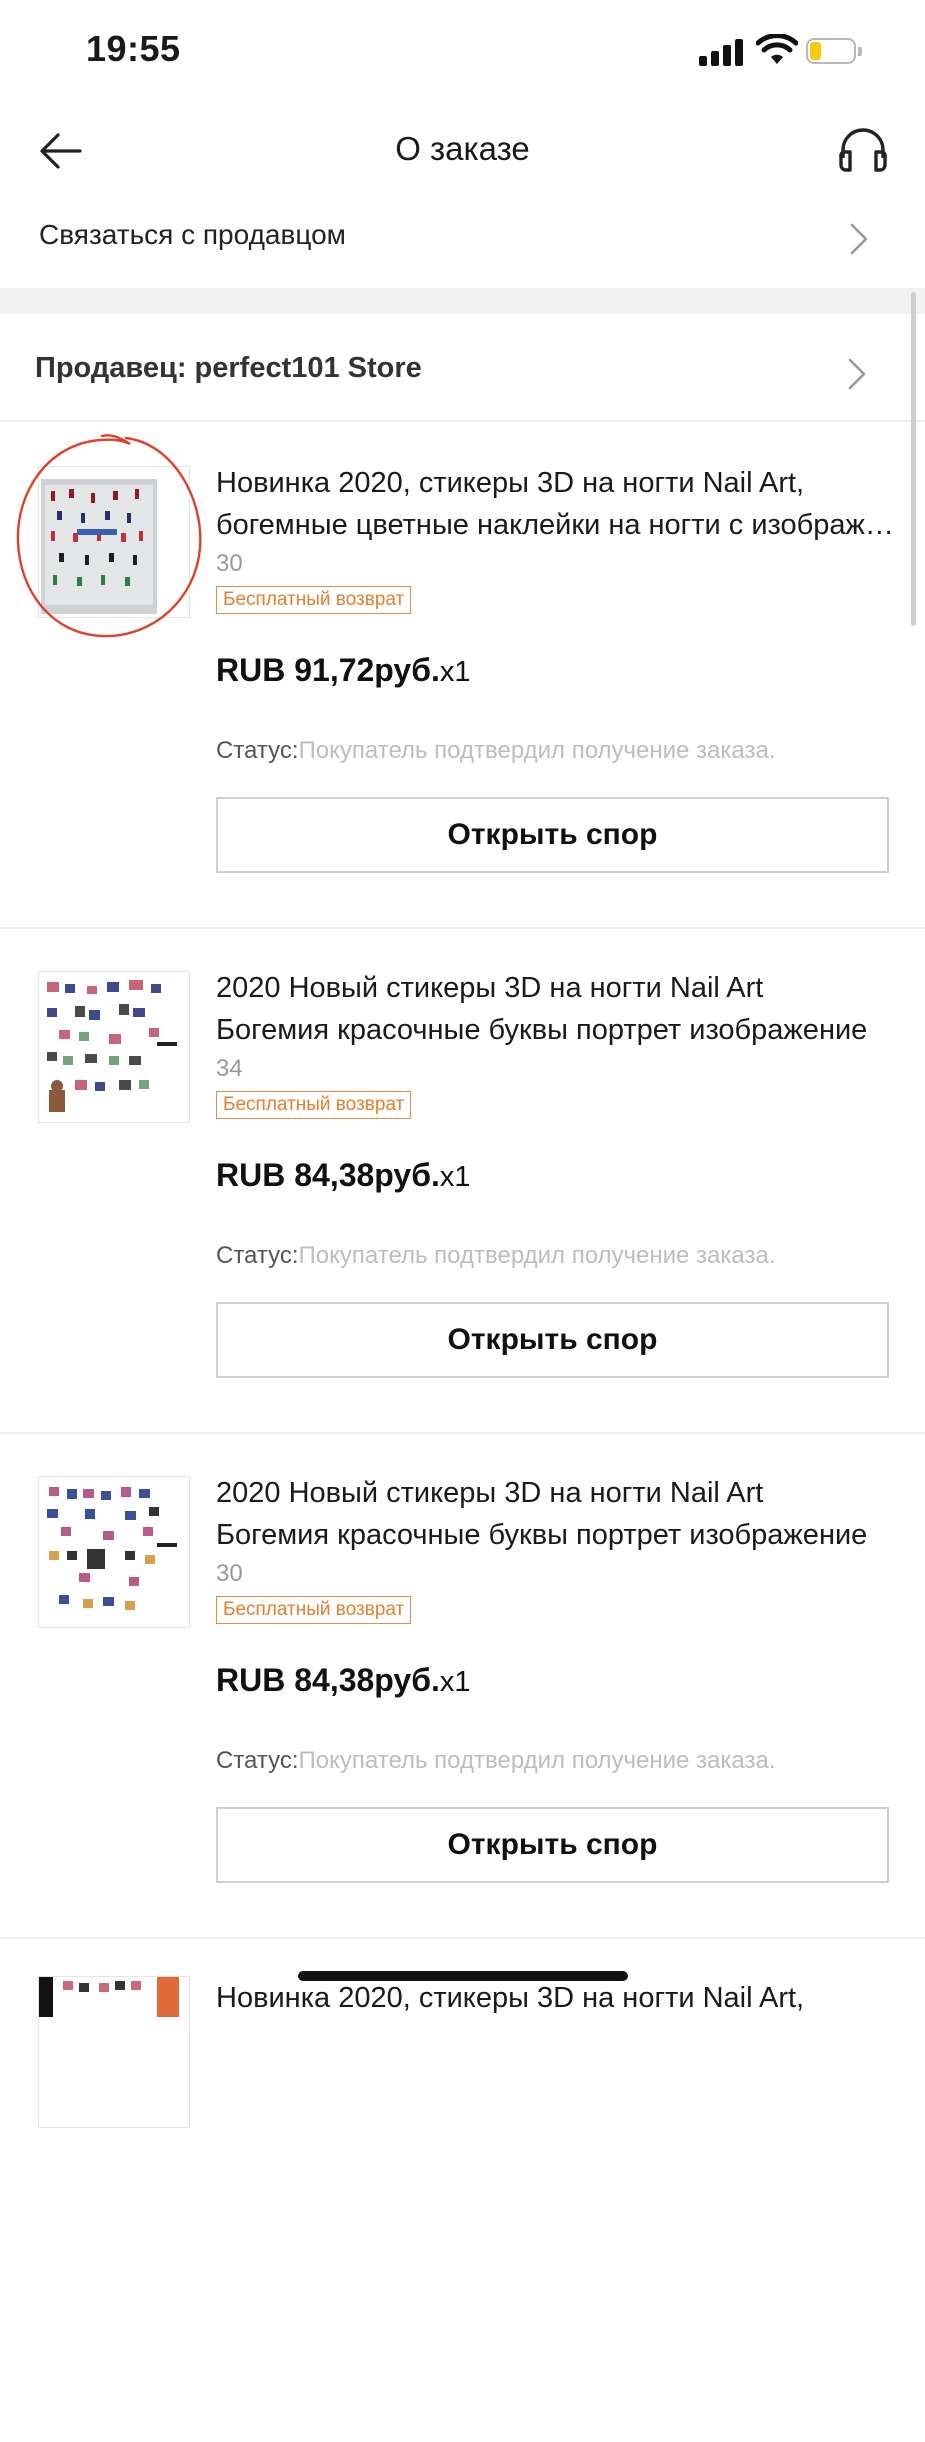  What do you see at coordinates (109, 536) in the screenshot?
I see `annotation-circle` at bounding box center [109, 536].